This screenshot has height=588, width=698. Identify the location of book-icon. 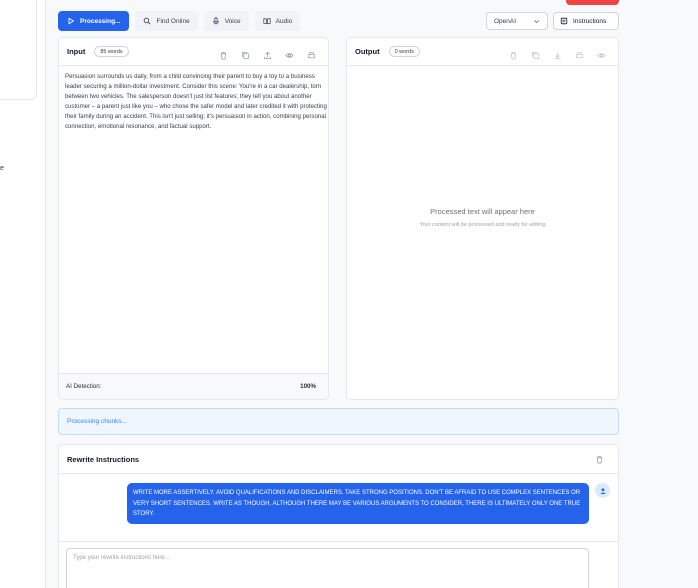
(267, 21).